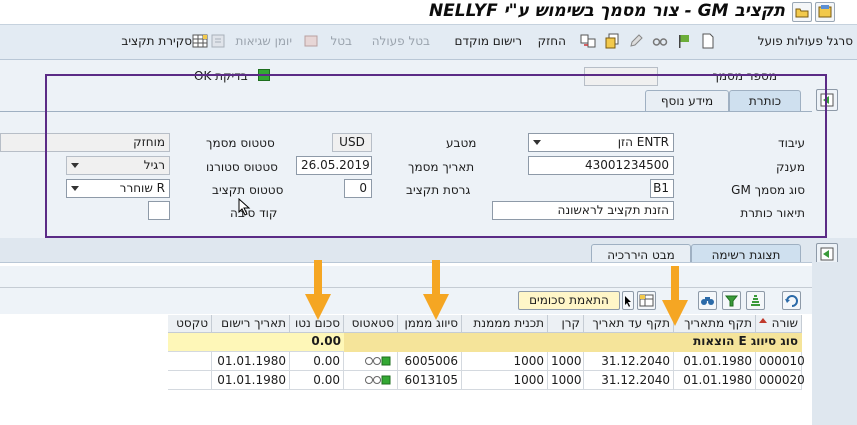 The height and width of the screenshot is (425, 857). Describe the element at coordinates (371, 324) in the screenshot. I see `column-header-status: סטאטוס` at that location.